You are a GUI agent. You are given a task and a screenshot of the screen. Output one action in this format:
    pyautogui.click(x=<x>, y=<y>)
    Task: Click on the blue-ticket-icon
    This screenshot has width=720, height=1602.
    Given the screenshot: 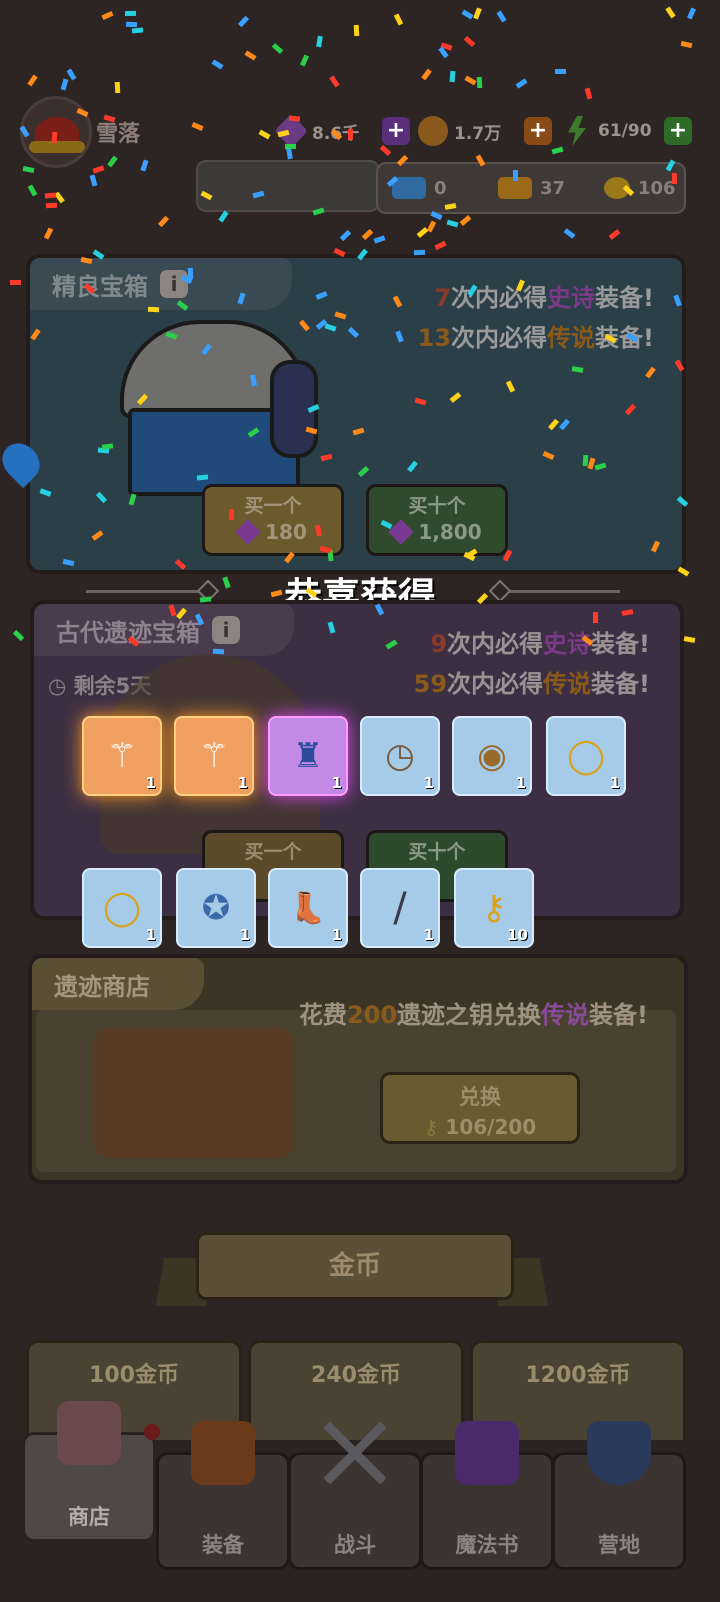 What is the action you would take?
    pyautogui.click(x=409, y=188)
    